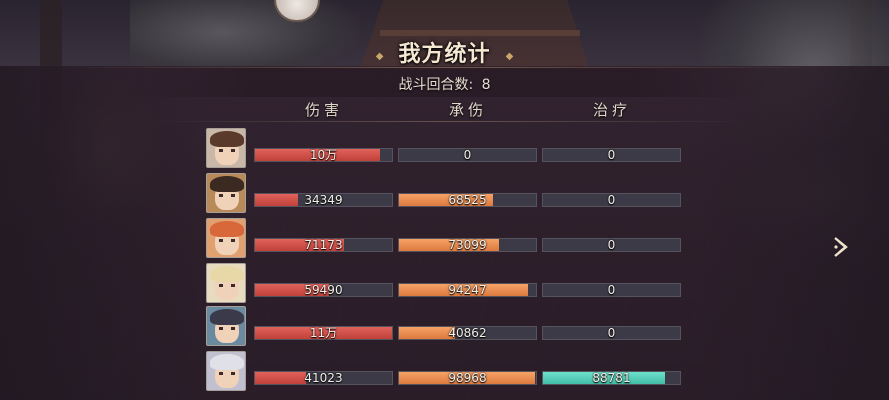 The width and height of the screenshot is (889, 400). I want to click on heal-bar: 88781, so click(611, 378).